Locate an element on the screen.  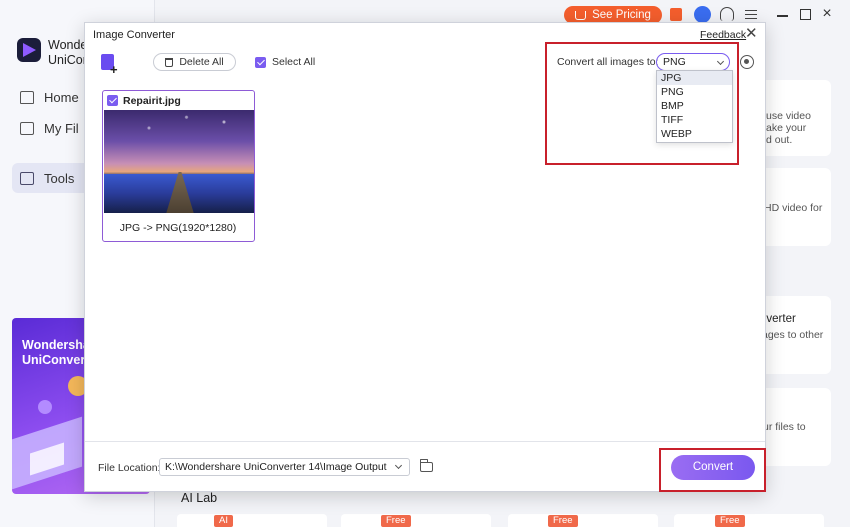
close-icon: × is located at coordinates (827, 14).